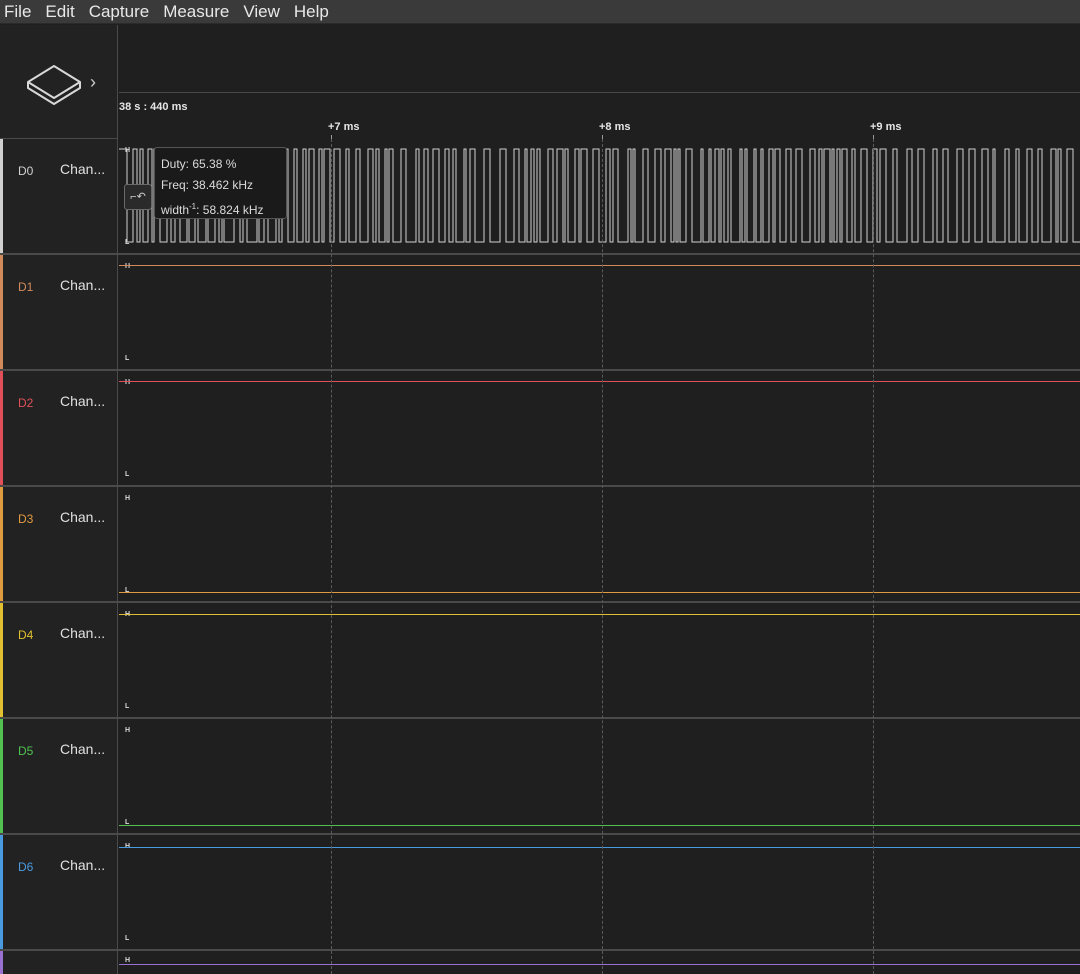  I want to click on menu-capture: Capture, so click(122, 12).